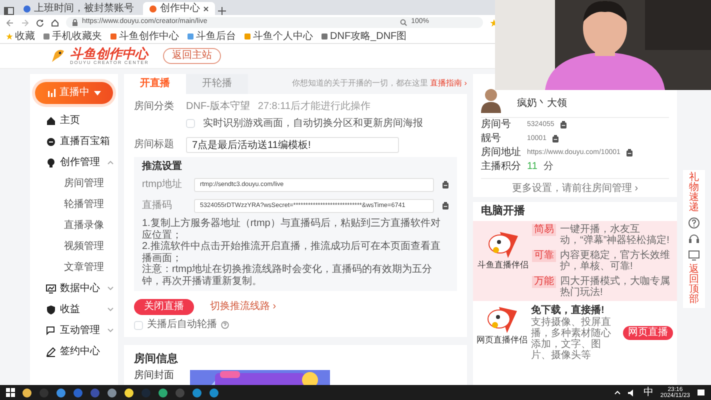  Describe the element at coordinates (496, 125) in the screenshot. I see `info-label: 房间号` at that location.